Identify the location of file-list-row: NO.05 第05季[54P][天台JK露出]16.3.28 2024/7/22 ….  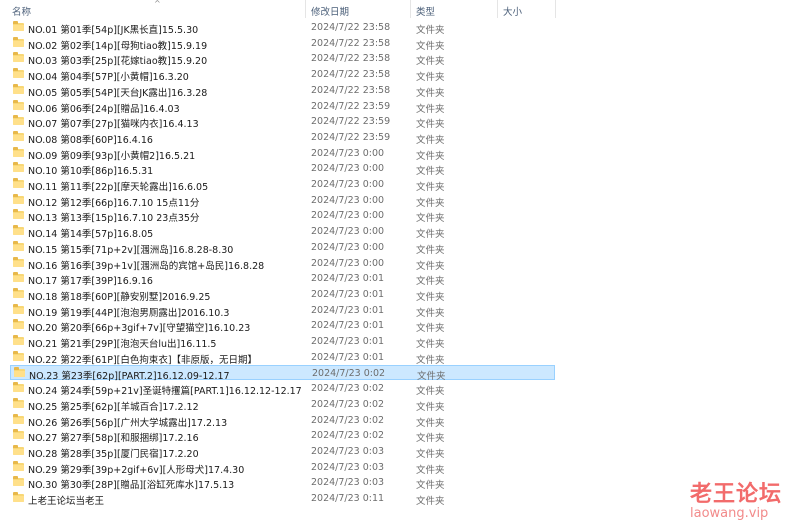
(282, 91).